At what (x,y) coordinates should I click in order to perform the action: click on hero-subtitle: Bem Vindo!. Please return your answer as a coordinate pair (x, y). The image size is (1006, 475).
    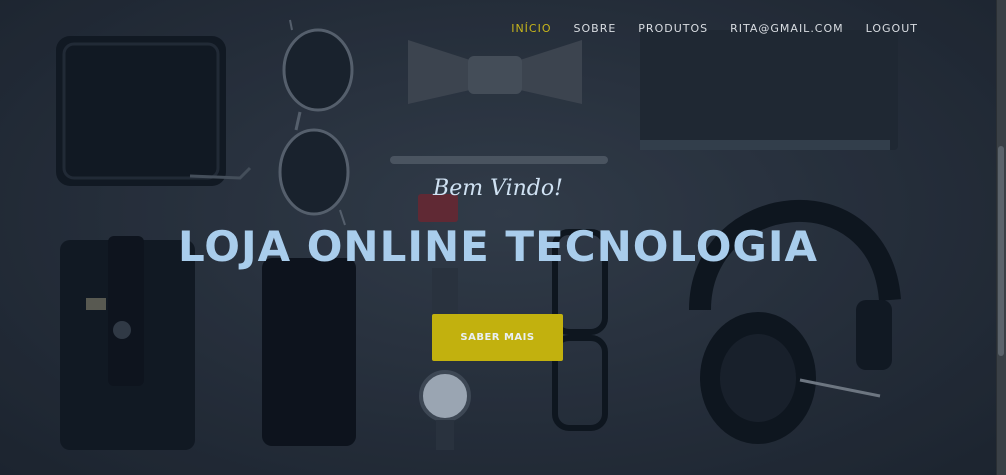
    Looking at the image, I should click on (498, 188).